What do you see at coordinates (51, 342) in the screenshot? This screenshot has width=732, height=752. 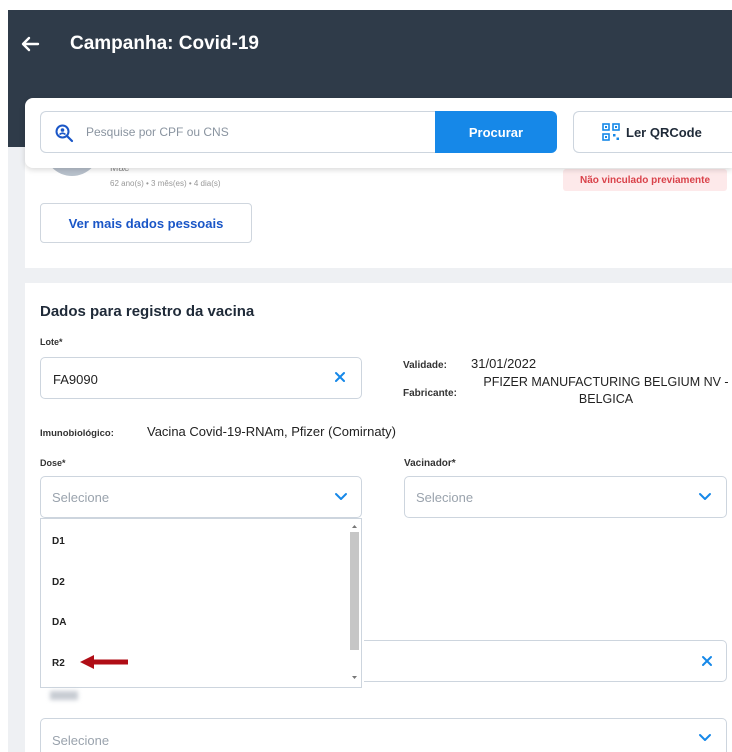 I see `lote-label: Lote*` at bounding box center [51, 342].